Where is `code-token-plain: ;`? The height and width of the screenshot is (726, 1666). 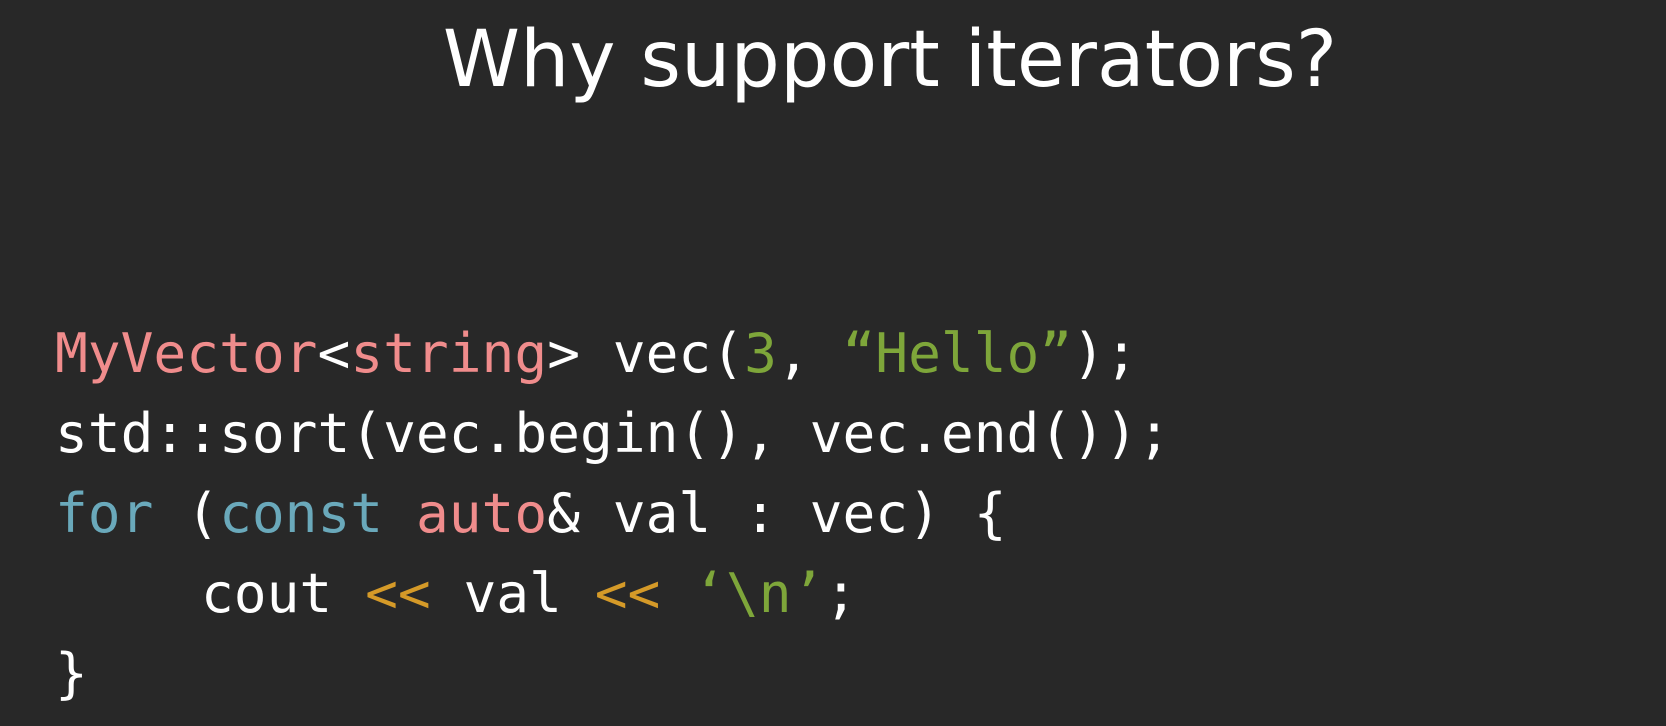 code-token-plain: ; is located at coordinates (841, 593).